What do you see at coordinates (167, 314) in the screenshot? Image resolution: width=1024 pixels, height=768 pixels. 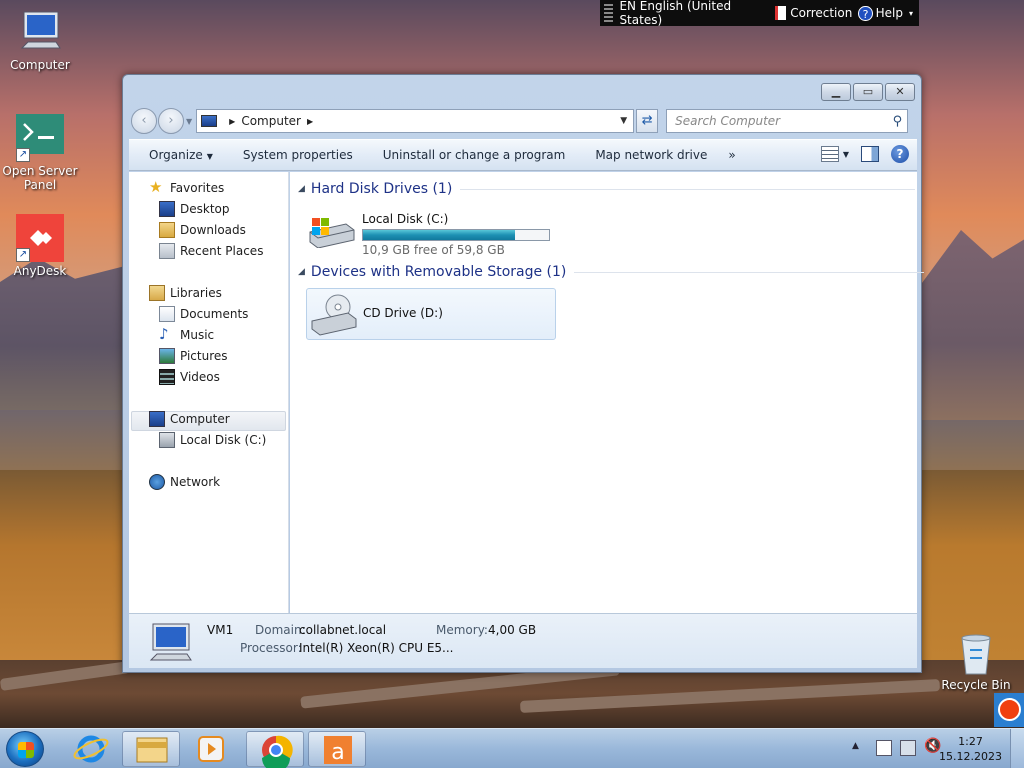 I see `documents-icon` at bounding box center [167, 314].